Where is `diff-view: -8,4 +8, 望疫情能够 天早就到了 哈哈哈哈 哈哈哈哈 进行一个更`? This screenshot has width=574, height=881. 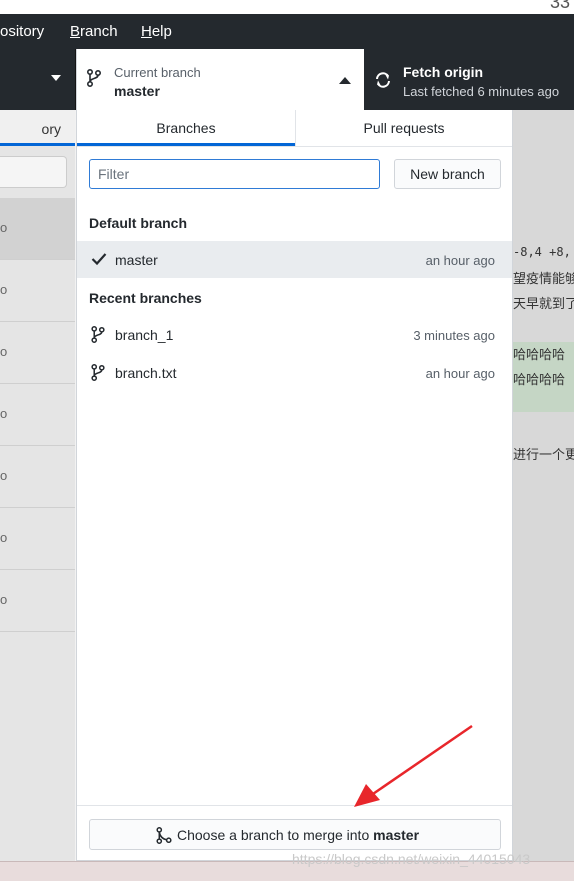 diff-view: -8,4 +8, 望疫情能够 天早就到了 哈哈哈哈 哈哈哈哈 进行一个更 is located at coordinates (543, 487).